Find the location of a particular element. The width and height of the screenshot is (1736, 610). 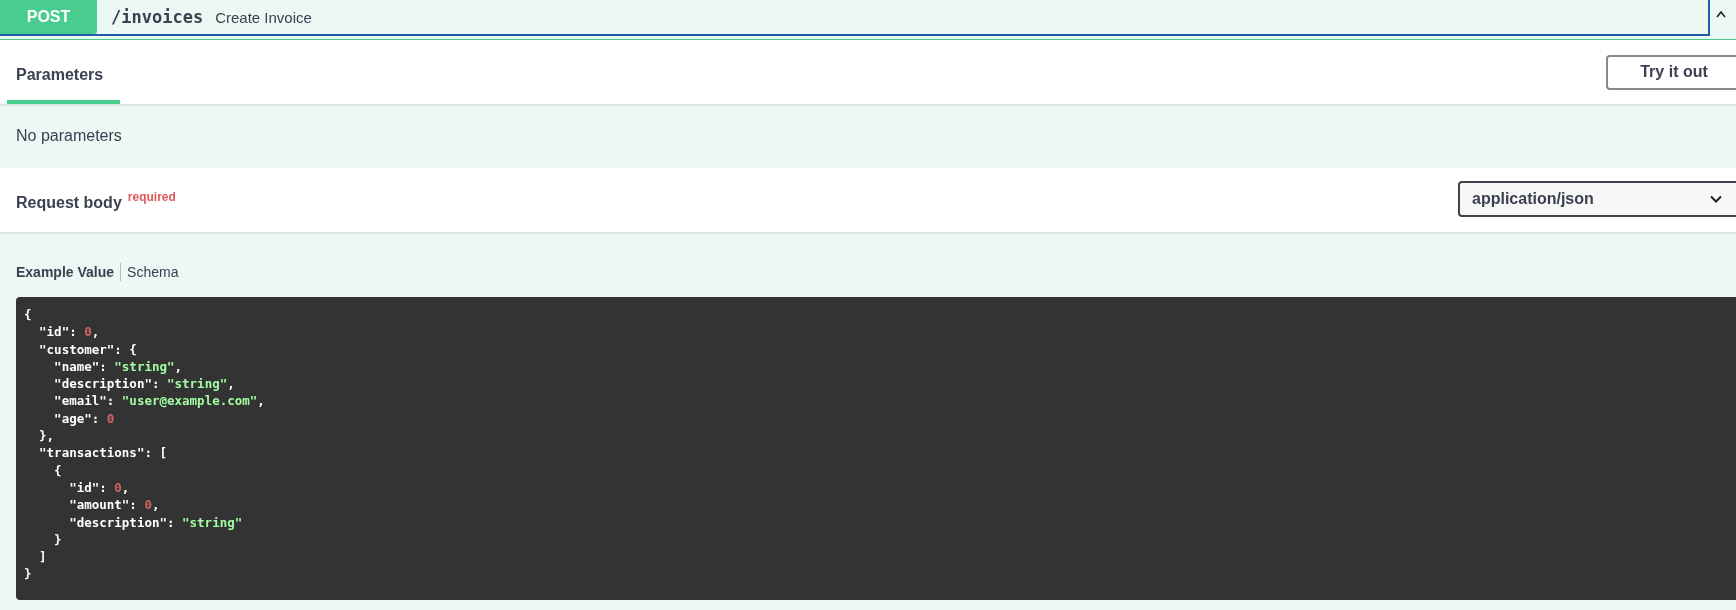

code-line: "transactions": [ is located at coordinates (102, 453).